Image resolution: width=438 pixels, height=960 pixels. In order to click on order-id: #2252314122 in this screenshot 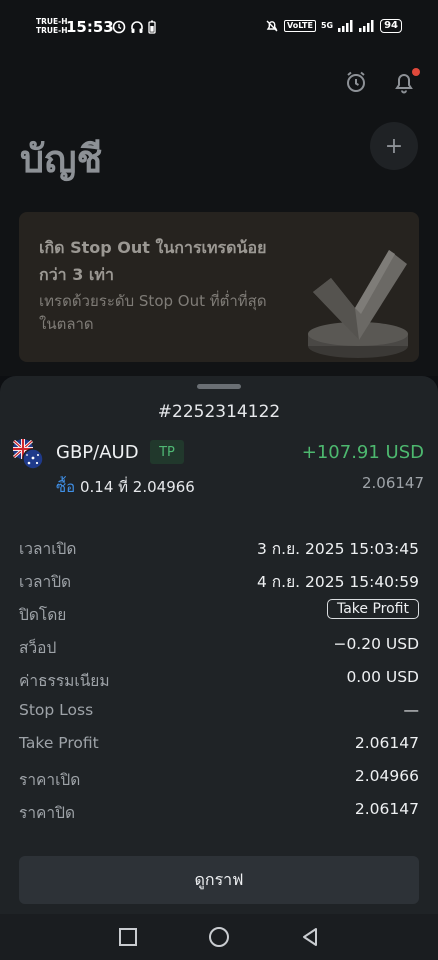, I will do `click(219, 412)`.